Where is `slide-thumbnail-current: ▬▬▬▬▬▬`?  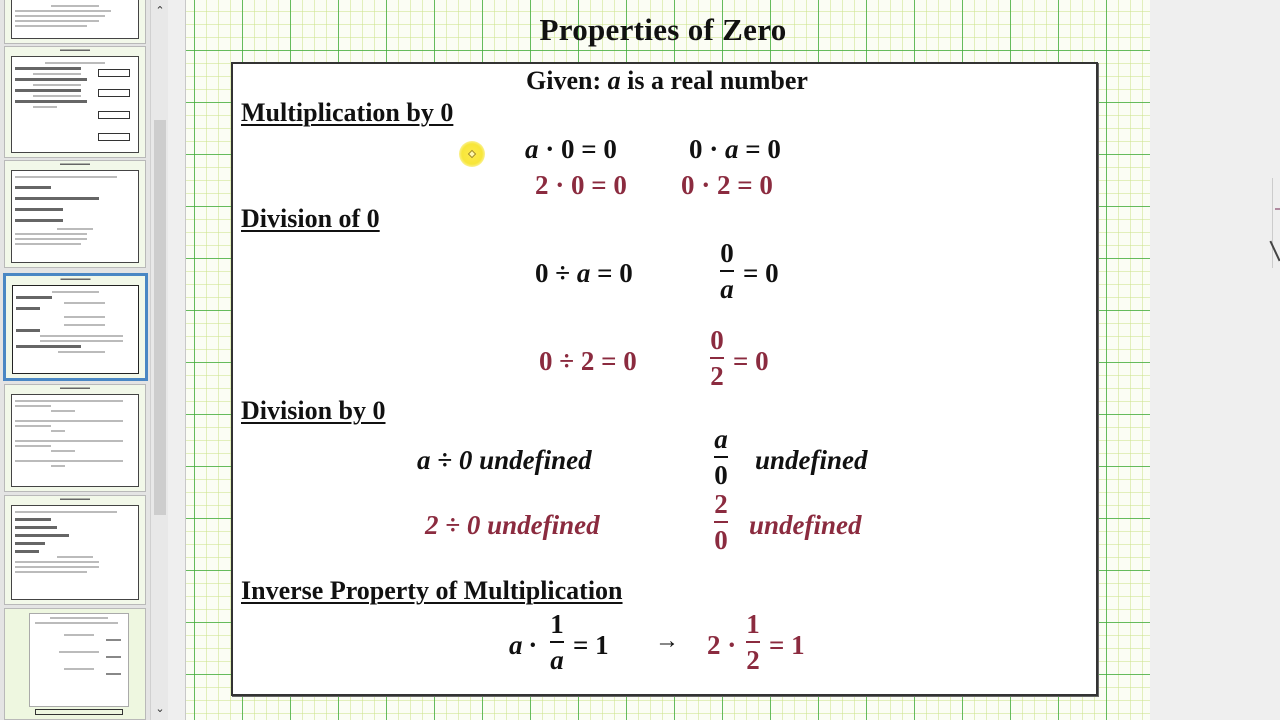 slide-thumbnail-current: ▬▬▬▬▬▬ is located at coordinates (75, 327).